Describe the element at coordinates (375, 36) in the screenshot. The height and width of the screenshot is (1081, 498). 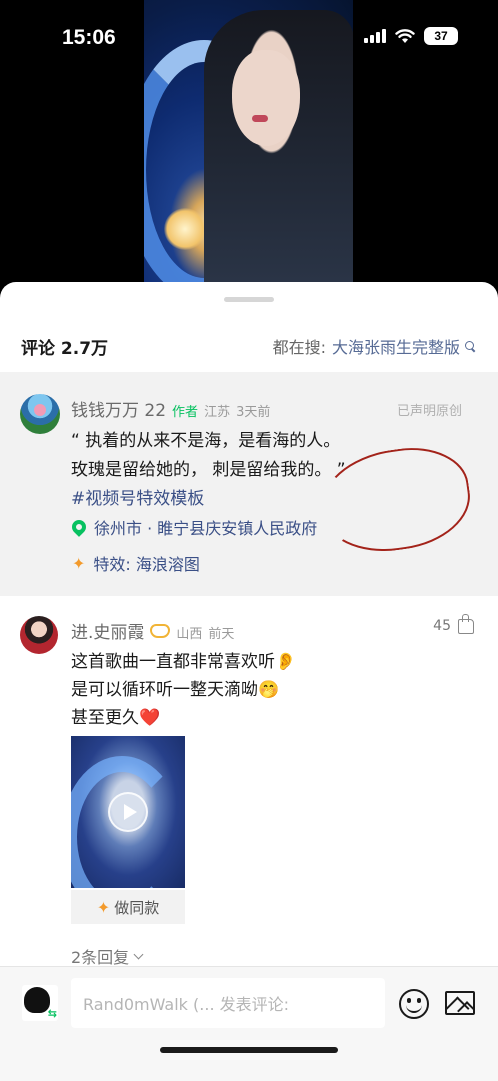
I see `signal-icon` at that location.